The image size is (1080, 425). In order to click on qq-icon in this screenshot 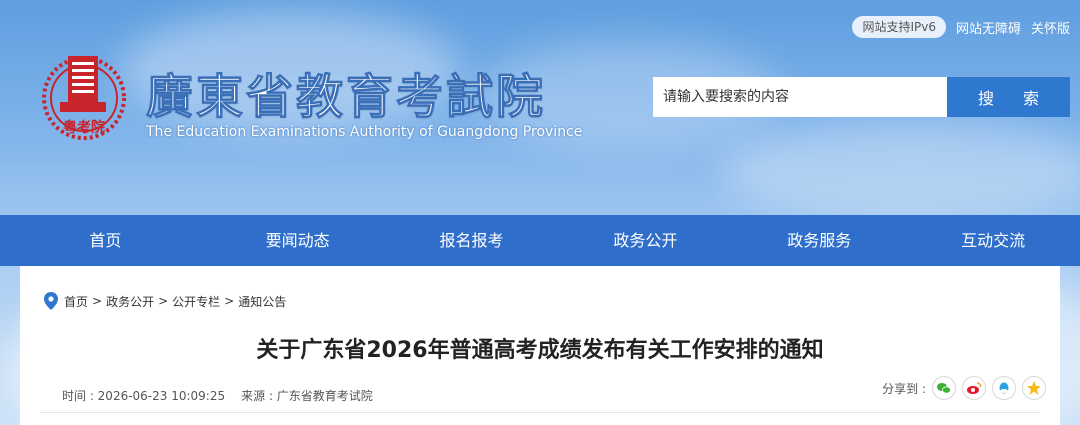, I will do `click(1004, 388)`.